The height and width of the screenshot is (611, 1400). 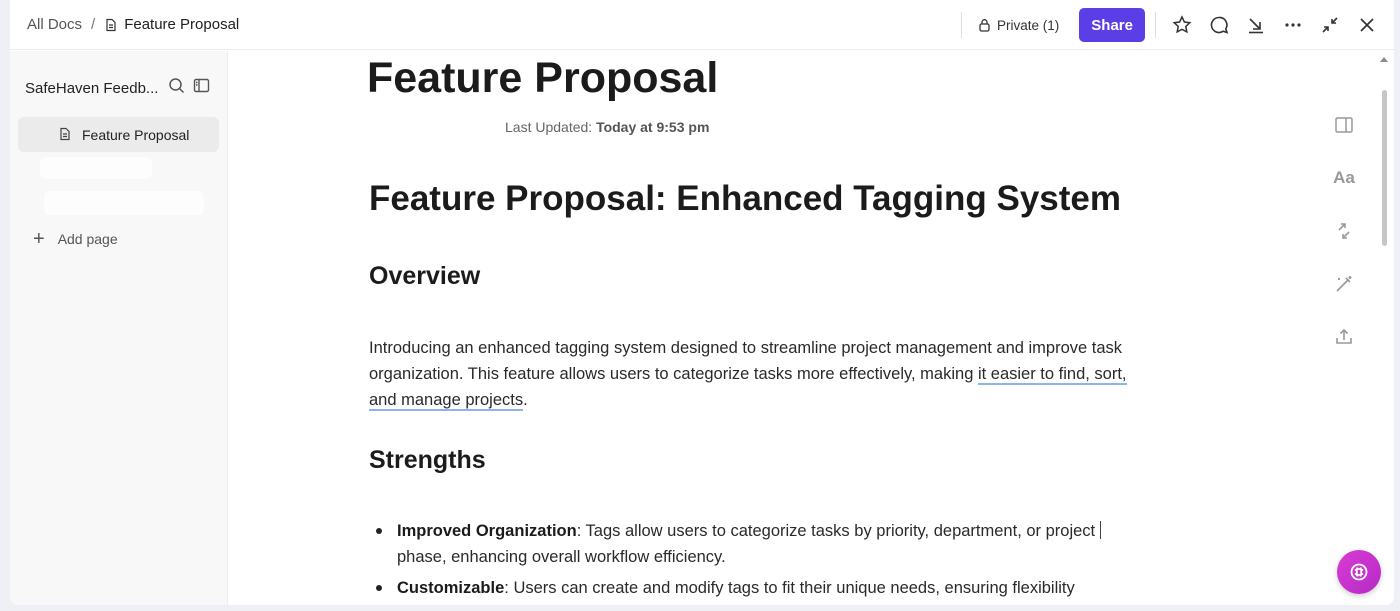 I want to click on strengths-heading: Strengths, so click(x=427, y=460).